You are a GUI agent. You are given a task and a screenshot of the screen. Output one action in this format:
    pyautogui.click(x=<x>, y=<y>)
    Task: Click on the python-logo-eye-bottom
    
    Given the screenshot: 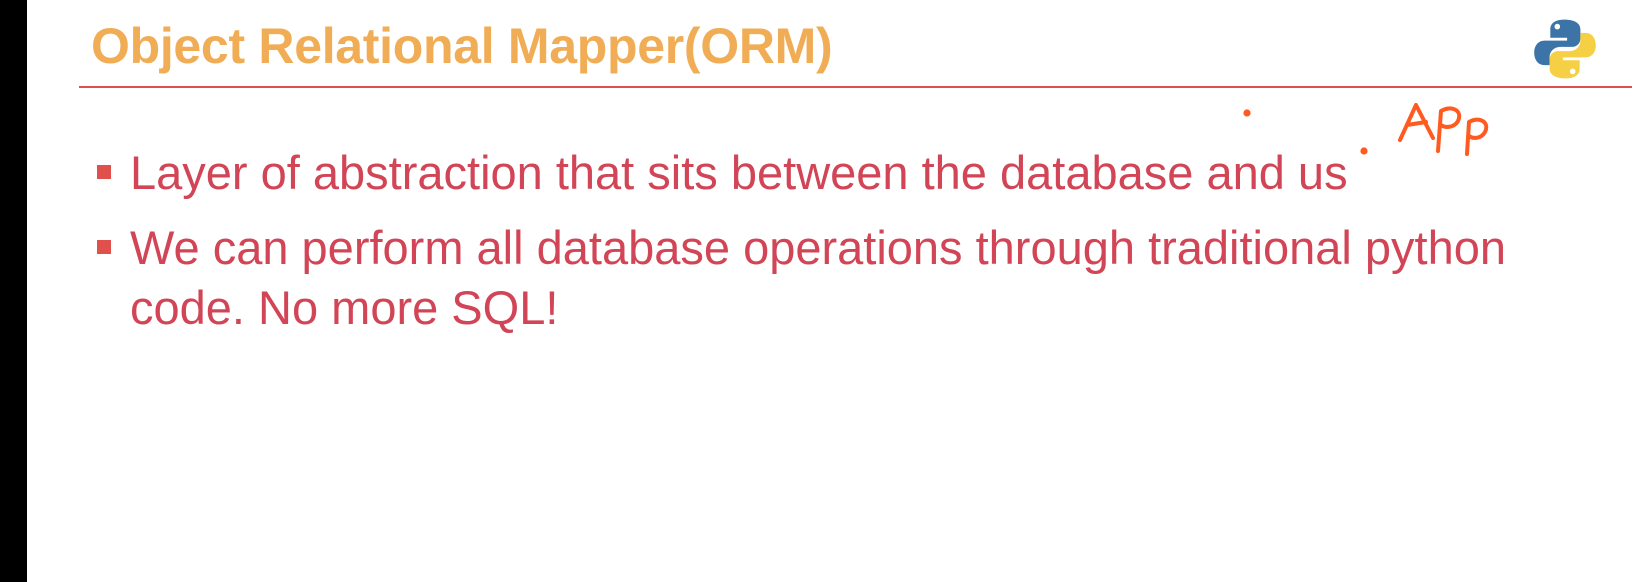 What is the action you would take?
    pyautogui.click(x=1572, y=71)
    